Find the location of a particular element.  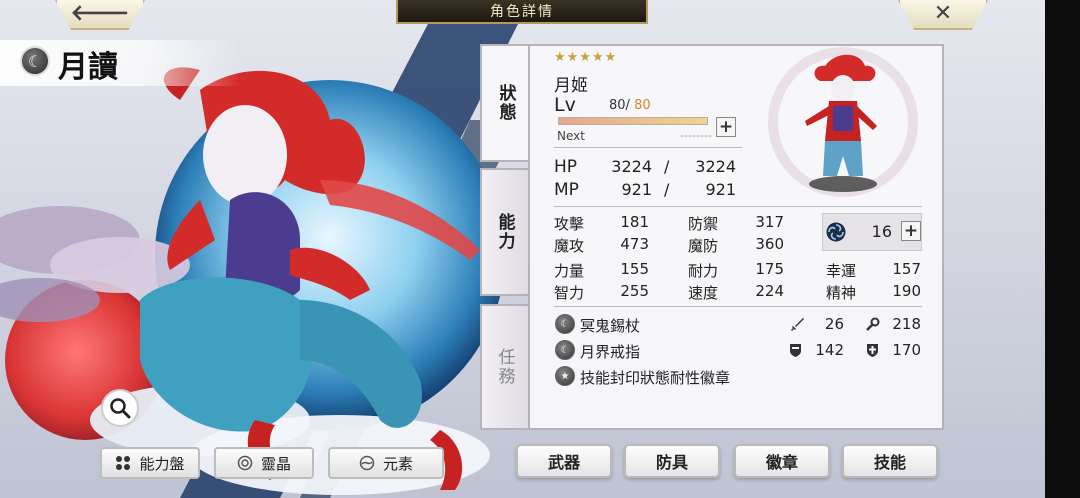

defense-label: 防禦 is located at coordinates (703, 224).